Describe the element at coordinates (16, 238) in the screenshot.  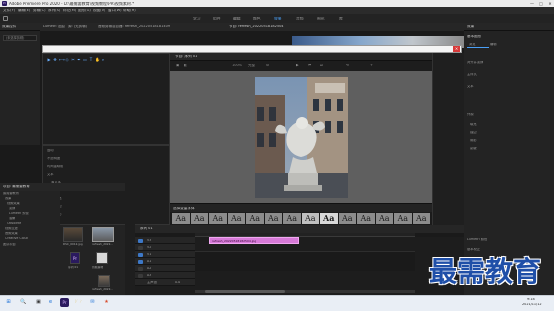
I see `tree-item: Creative Cloud` at that location.